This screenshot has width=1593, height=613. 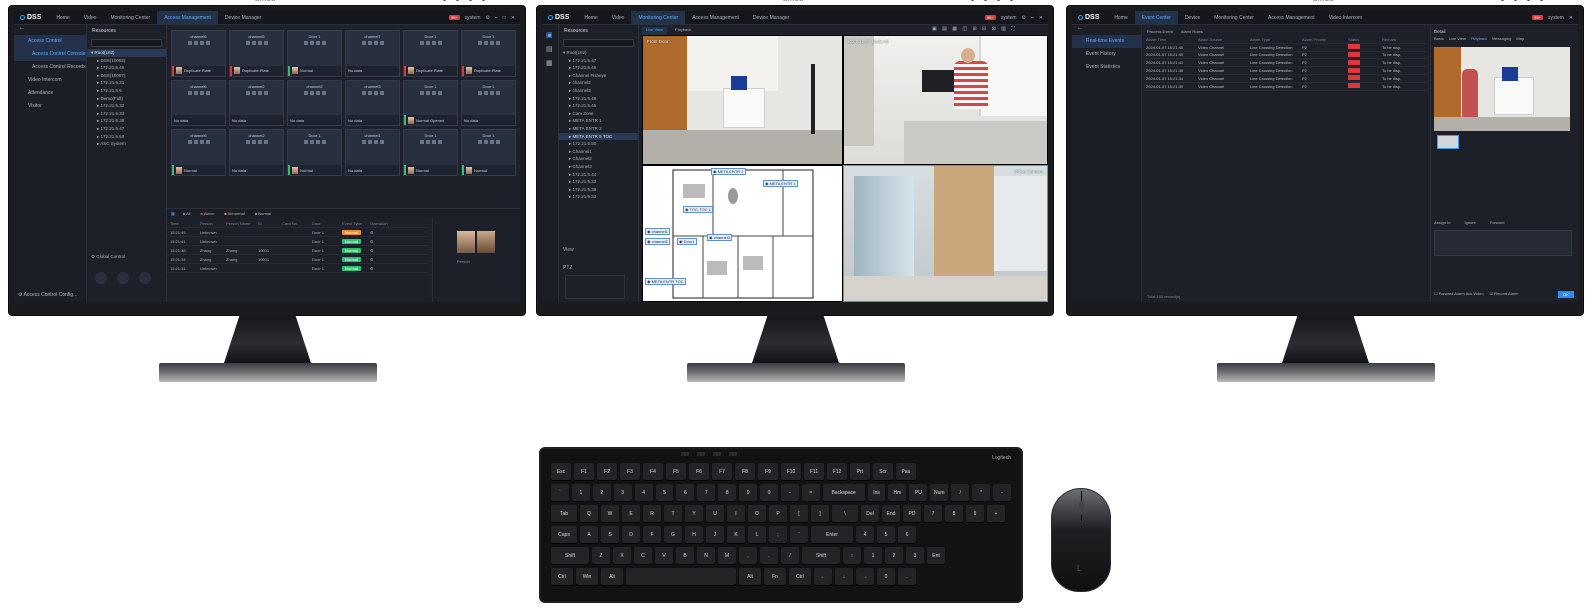 I want to click on key: V, so click(x=664, y=556).